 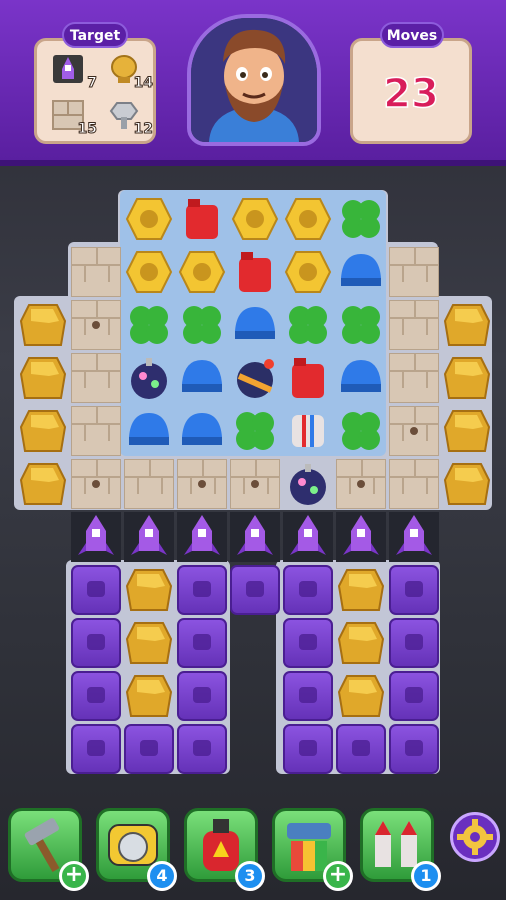 What do you see at coordinates (308, 431) in the screenshot?
I see `piece-spool` at bounding box center [308, 431].